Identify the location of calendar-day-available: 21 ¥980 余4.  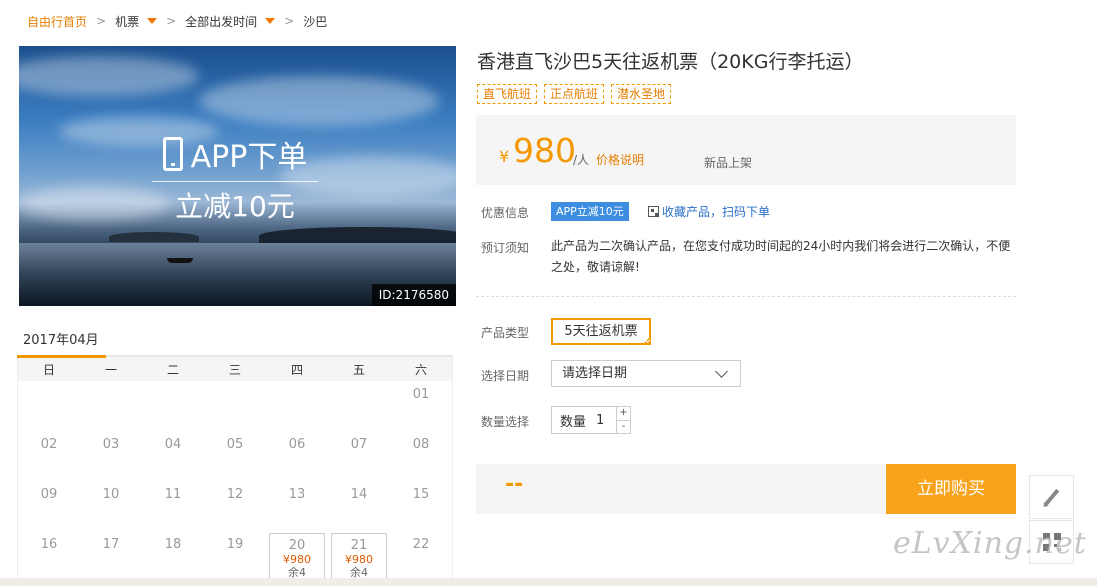
(359, 557).